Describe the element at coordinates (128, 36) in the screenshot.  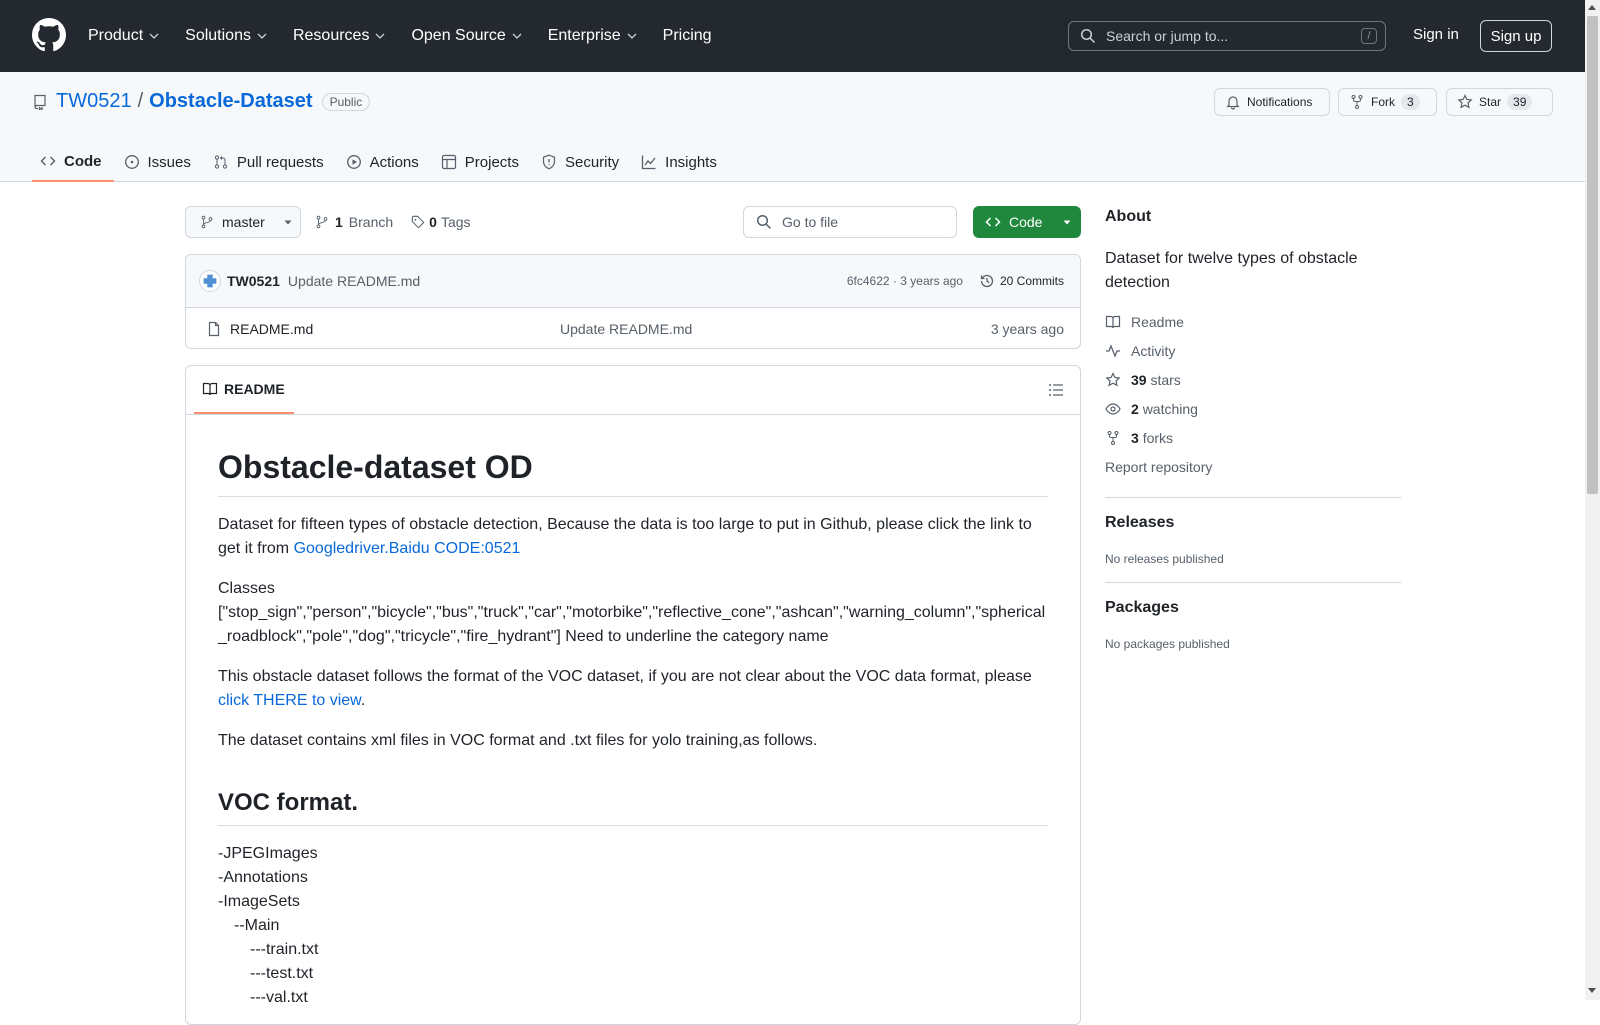
I see `nav-product: Product` at that location.